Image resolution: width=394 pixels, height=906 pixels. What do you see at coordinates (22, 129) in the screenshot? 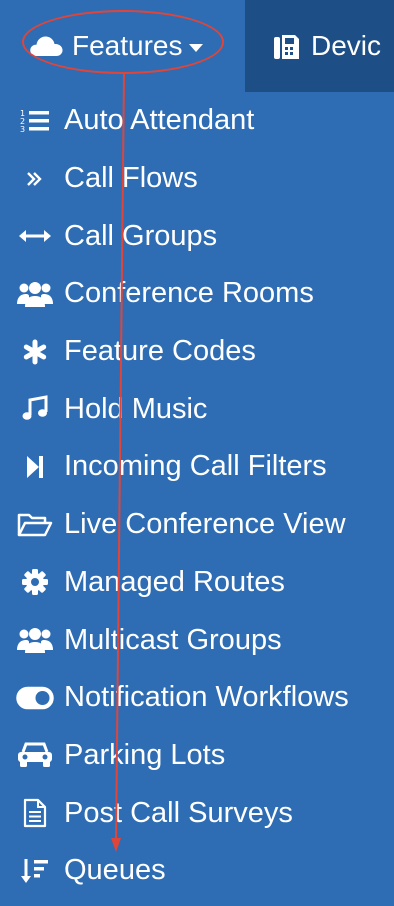
I see `svg-text: 3` at bounding box center [22, 129].